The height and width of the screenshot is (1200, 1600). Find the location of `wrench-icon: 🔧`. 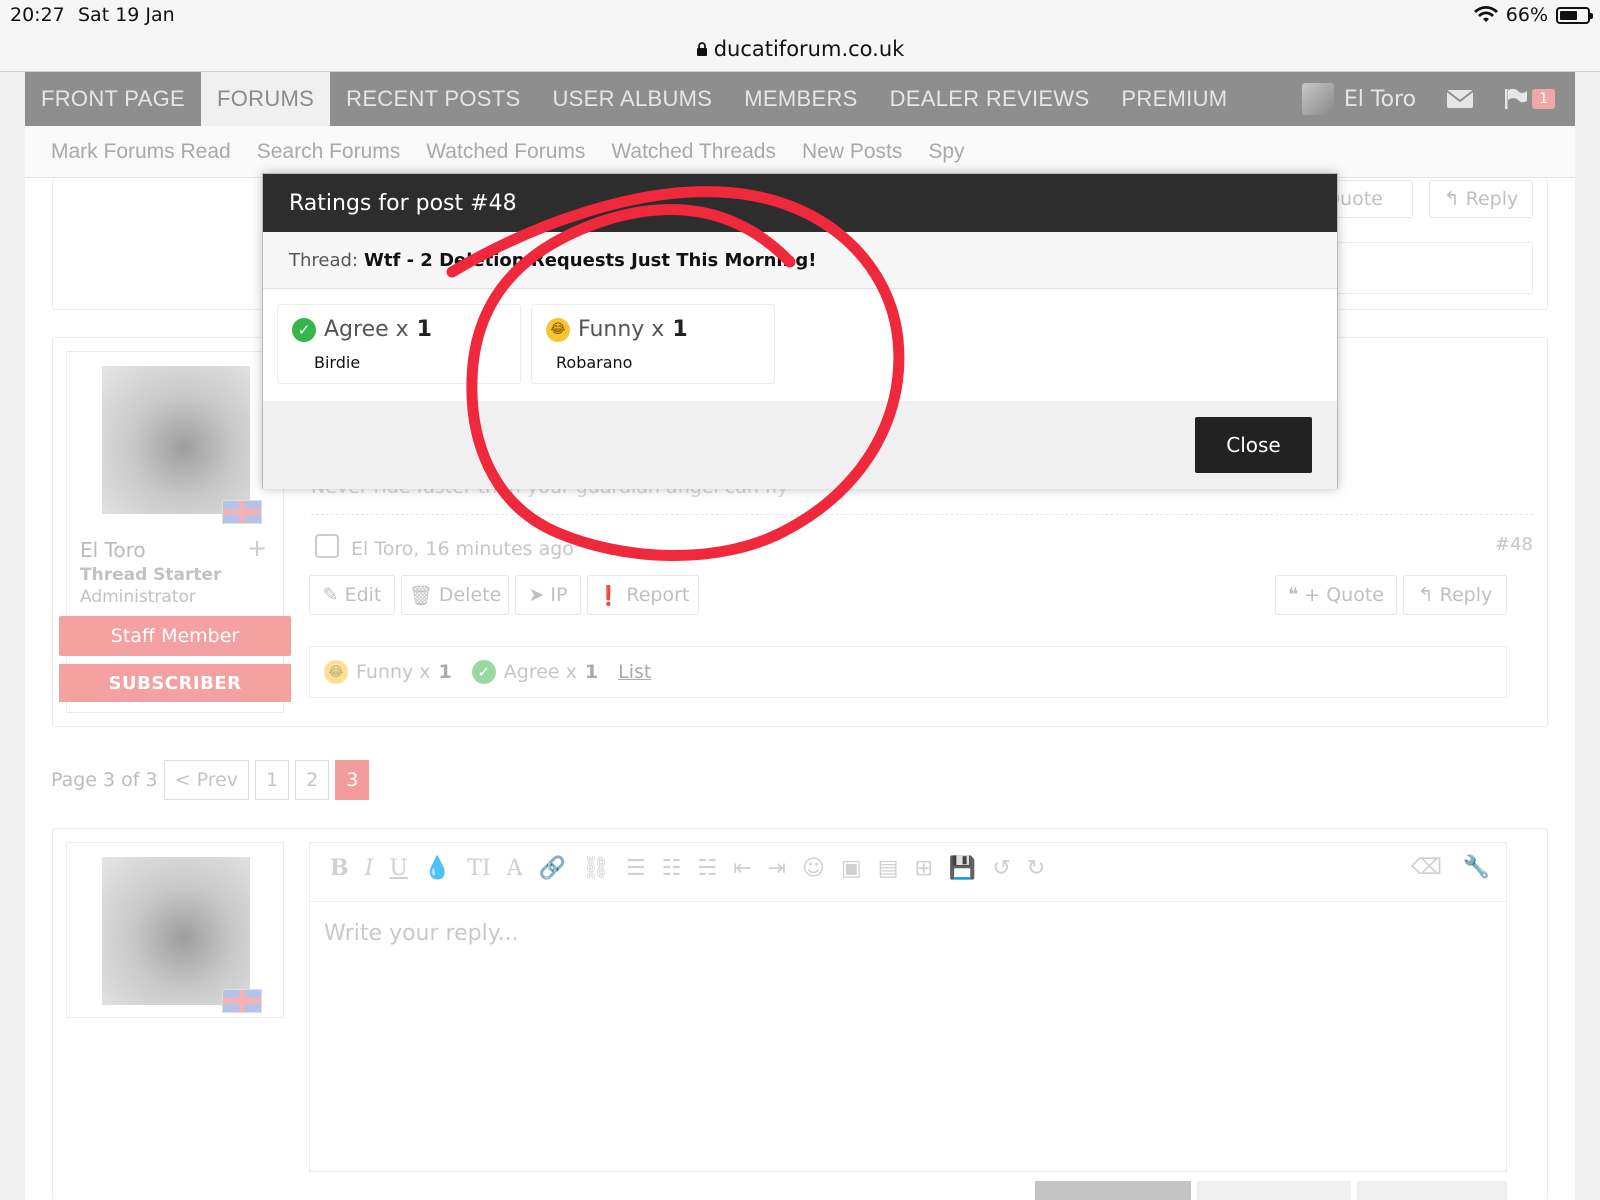

wrench-icon: 🔧 is located at coordinates (1476, 867).